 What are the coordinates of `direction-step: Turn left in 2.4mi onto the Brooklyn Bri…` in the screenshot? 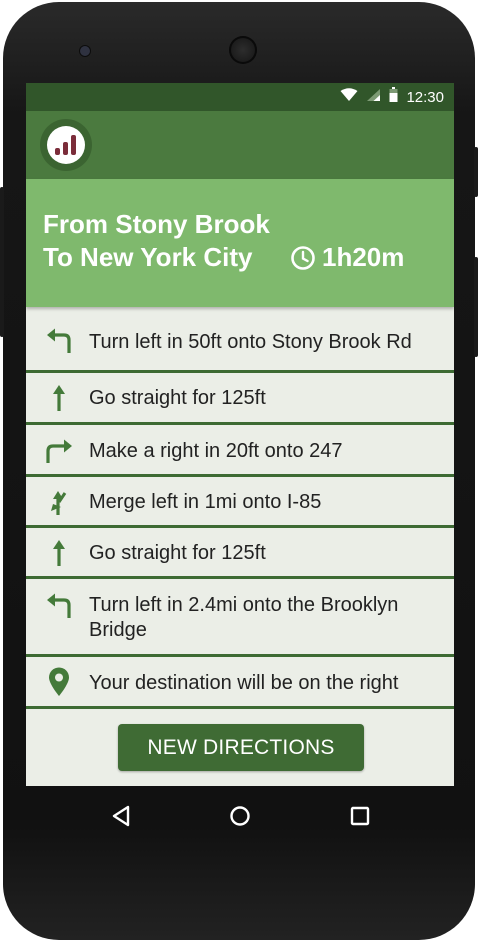 It's located at (240, 618).